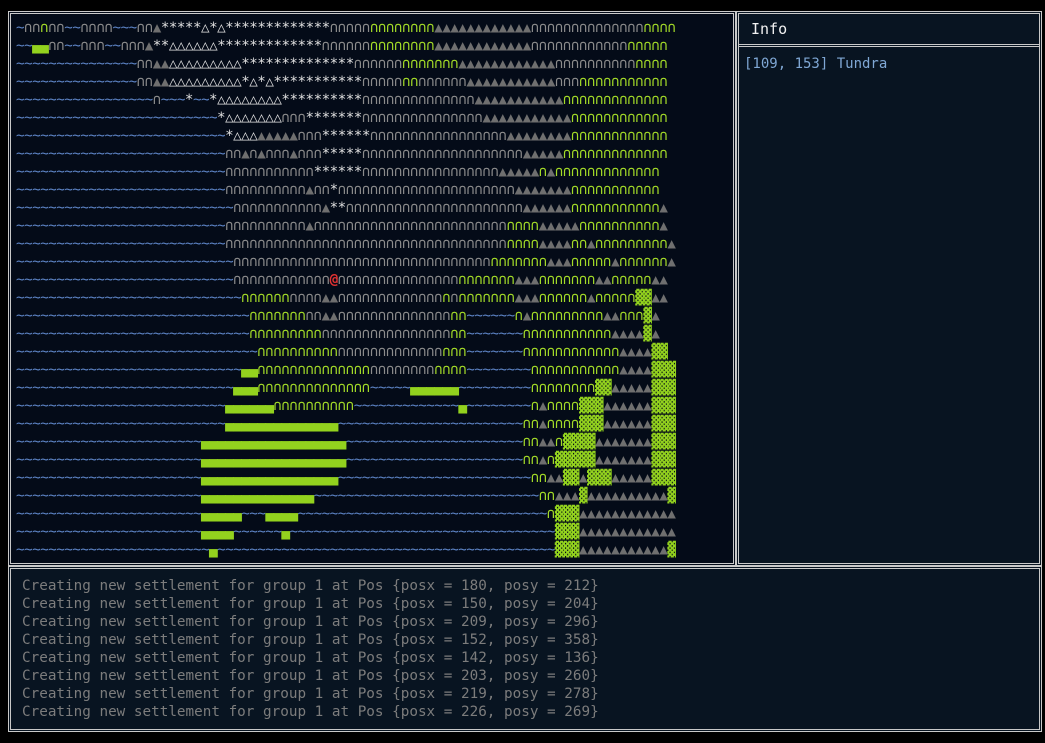  I want to click on terrain-forest: ∩∩∩∩∩∩∩∩∩∩∩∩∩∩, so click(313, 370).